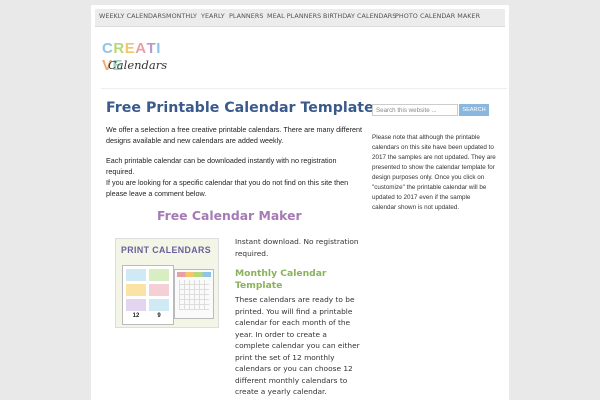  What do you see at coordinates (132, 16) in the screenshot?
I see `nav-weekly-calendars: WEEKLY CALENDARS` at bounding box center [132, 16].